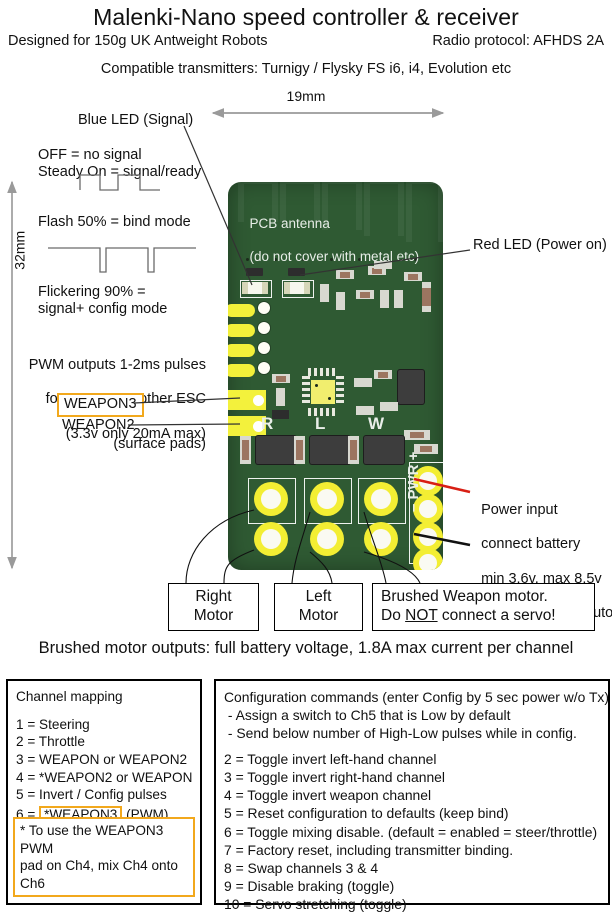 The width and height of the screenshot is (612, 920). I want to click on left-motor-line1: Left, so click(318, 596).